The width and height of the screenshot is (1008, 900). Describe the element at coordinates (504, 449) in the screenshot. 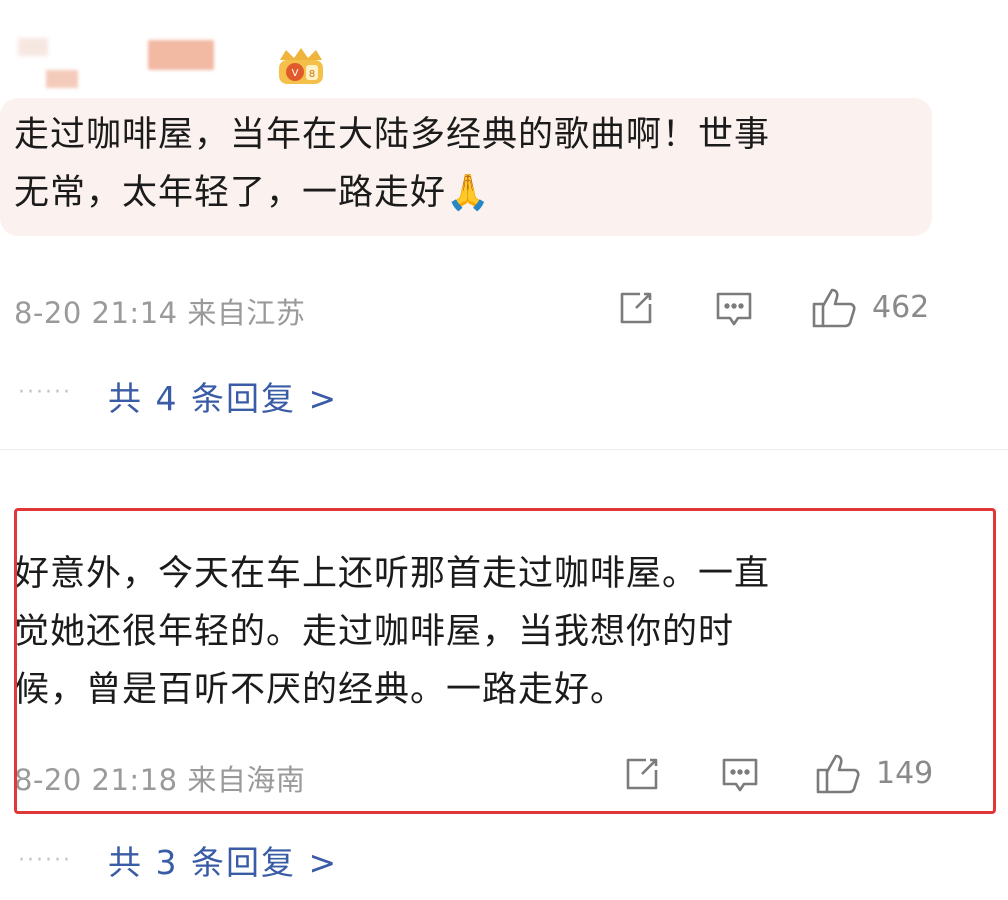

I see `divider` at that location.